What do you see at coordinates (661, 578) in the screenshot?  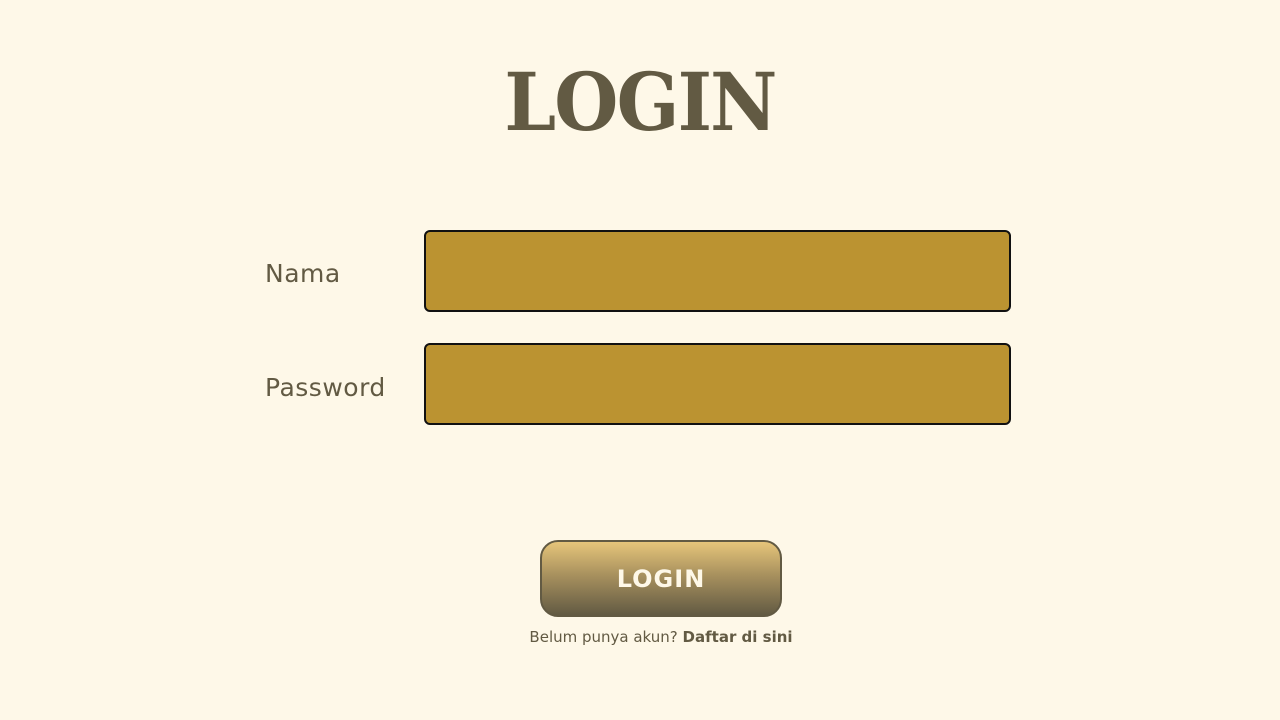 I see `login-button: LOGIN` at bounding box center [661, 578].